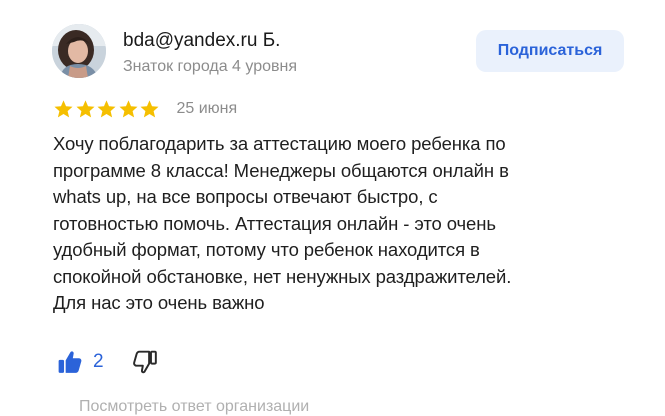 Image resolution: width=665 pixels, height=416 pixels. I want to click on org-reply-link: Посмотреть ответ организации, so click(194, 407).